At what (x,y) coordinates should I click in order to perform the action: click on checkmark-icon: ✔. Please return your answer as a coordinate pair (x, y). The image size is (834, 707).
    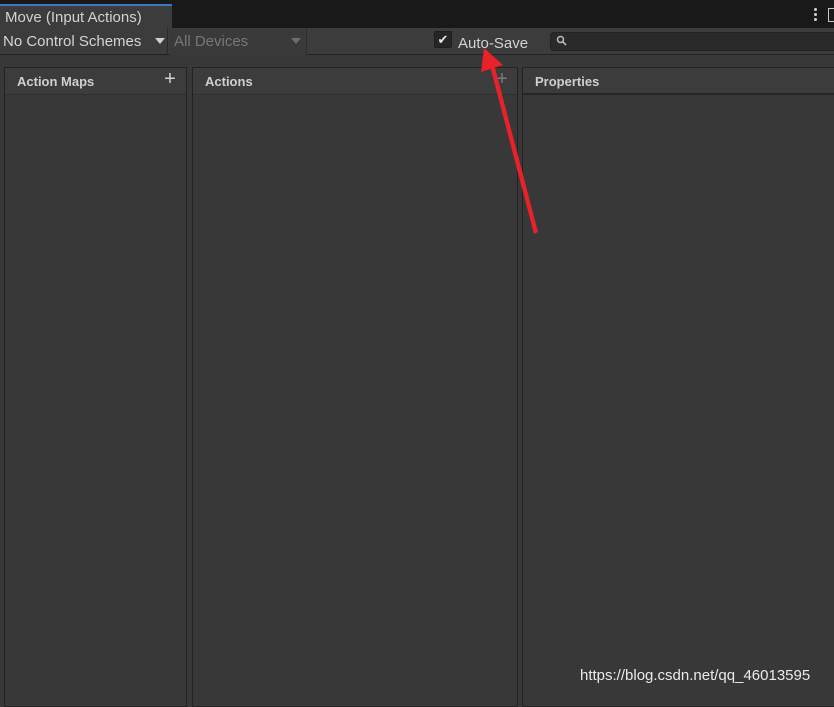
    Looking at the image, I should click on (443, 39).